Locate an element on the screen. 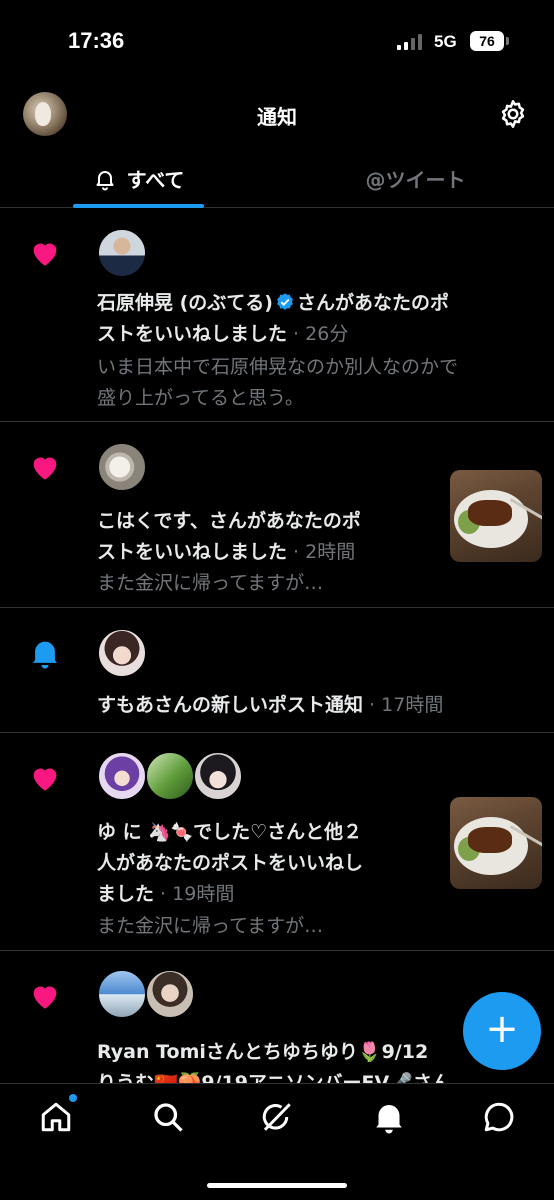  grok-icon is located at coordinates (277, 1117).